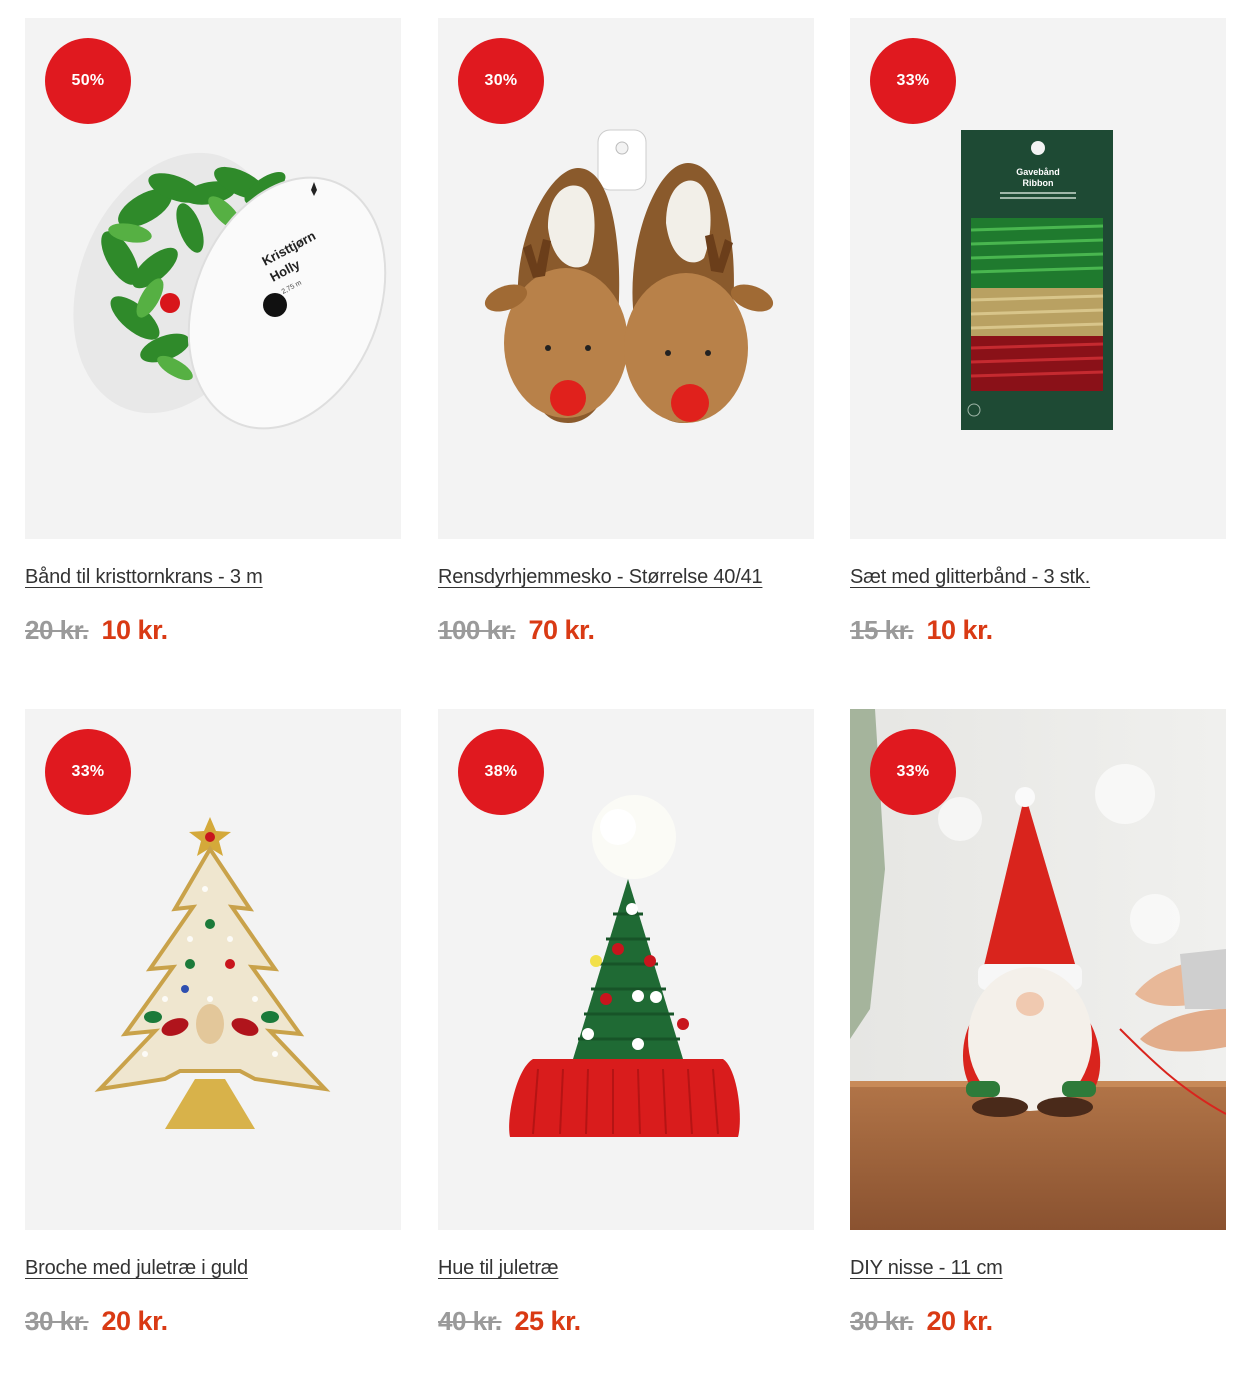 The width and height of the screenshot is (1250, 1394). Describe the element at coordinates (600, 577) in the screenshot. I see `product-title-link: Rensdyrhjemmesko - Størrelse 40/41` at that location.